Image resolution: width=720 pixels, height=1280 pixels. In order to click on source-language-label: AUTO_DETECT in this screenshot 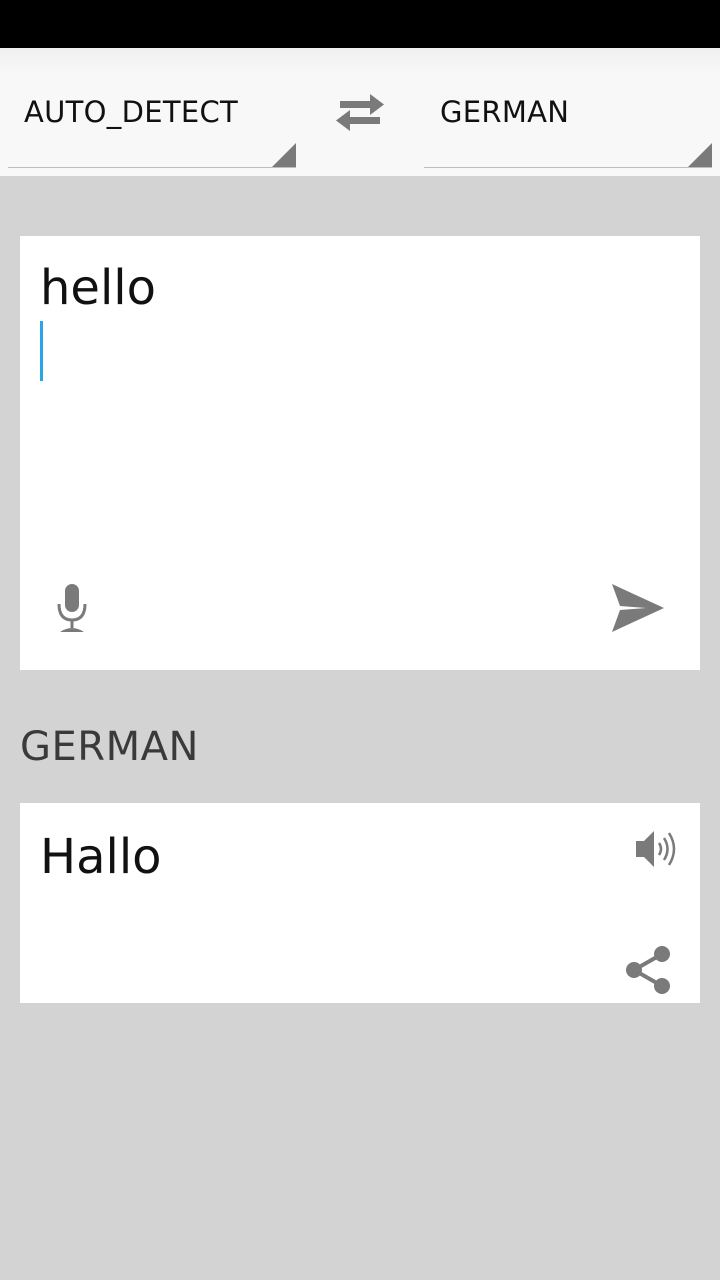, I will do `click(131, 112)`.